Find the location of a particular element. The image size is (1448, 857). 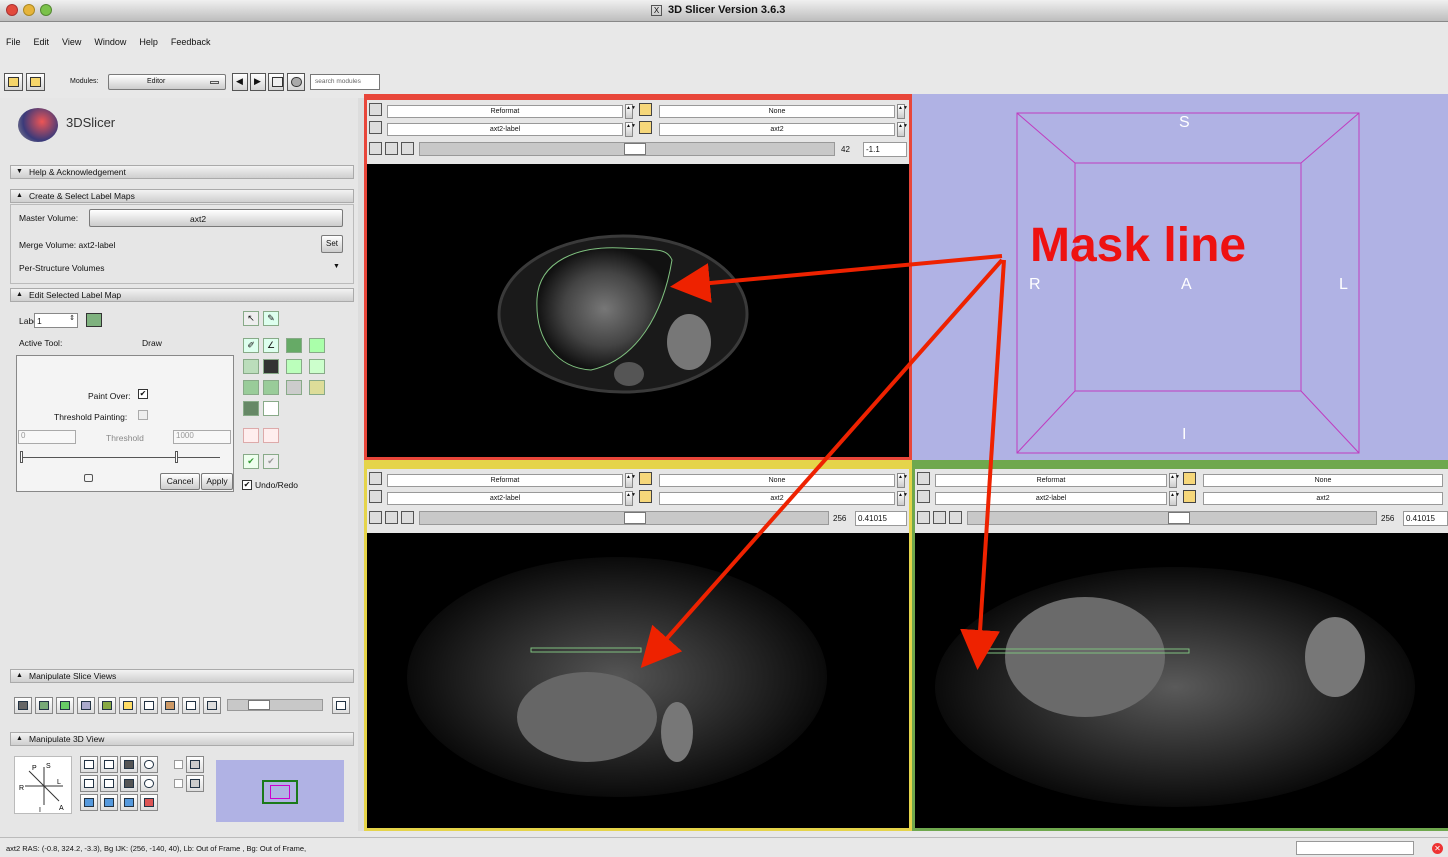

red-orientation-icon is located at coordinates (375, 109).